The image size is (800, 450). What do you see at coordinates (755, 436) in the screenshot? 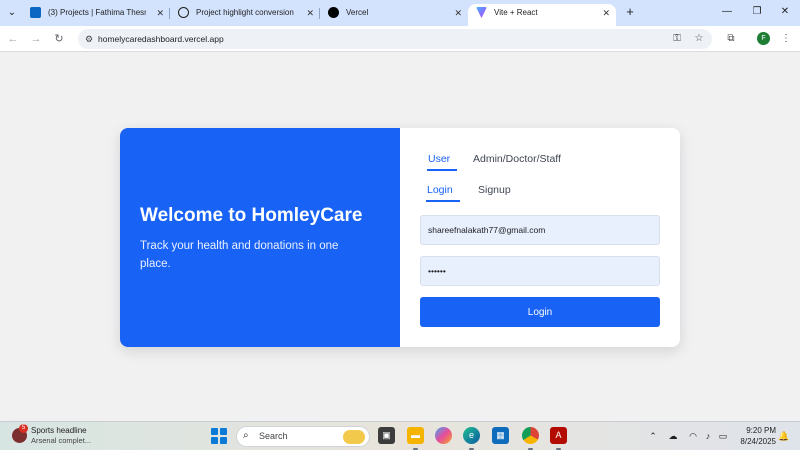
I see `system-clock: 9:20 PM 8/24/2025` at bounding box center [755, 436].